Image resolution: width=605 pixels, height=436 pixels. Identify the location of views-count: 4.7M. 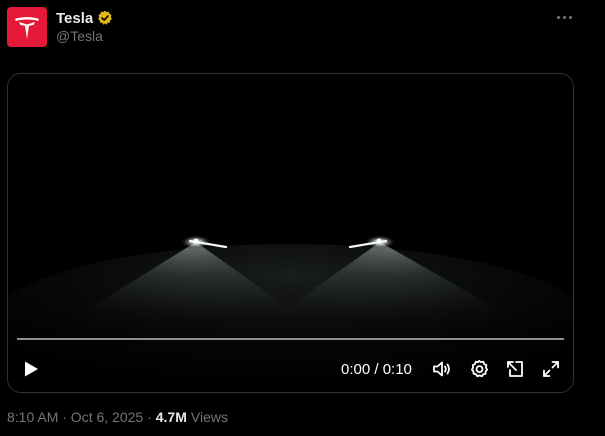
(171, 417).